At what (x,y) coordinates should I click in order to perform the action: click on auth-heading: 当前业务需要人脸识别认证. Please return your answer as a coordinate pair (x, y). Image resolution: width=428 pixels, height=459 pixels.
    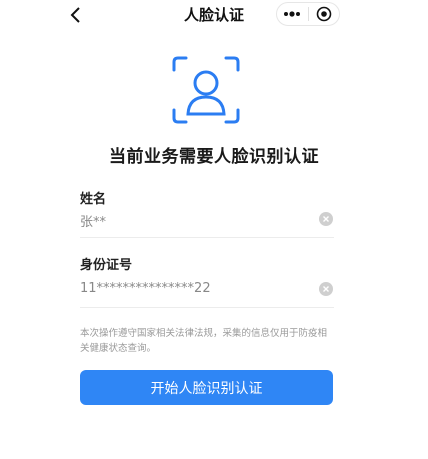
    Looking at the image, I should click on (214, 157).